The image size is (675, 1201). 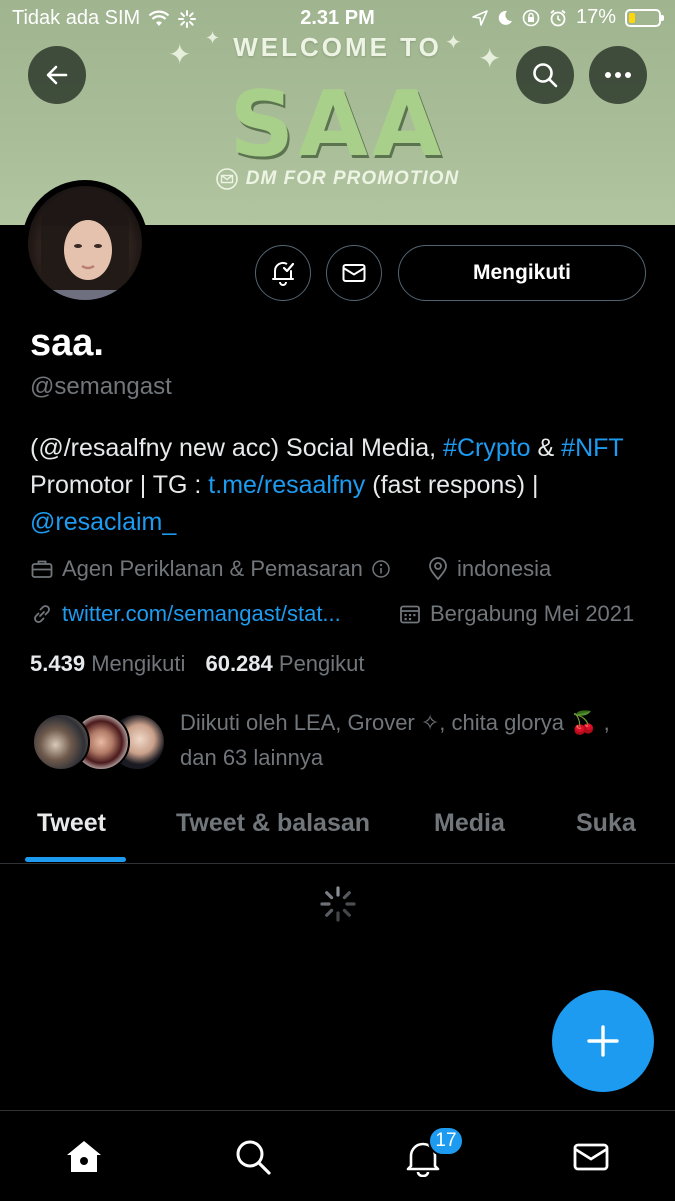 I want to click on more-dots-icon, so click(x=618, y=75).